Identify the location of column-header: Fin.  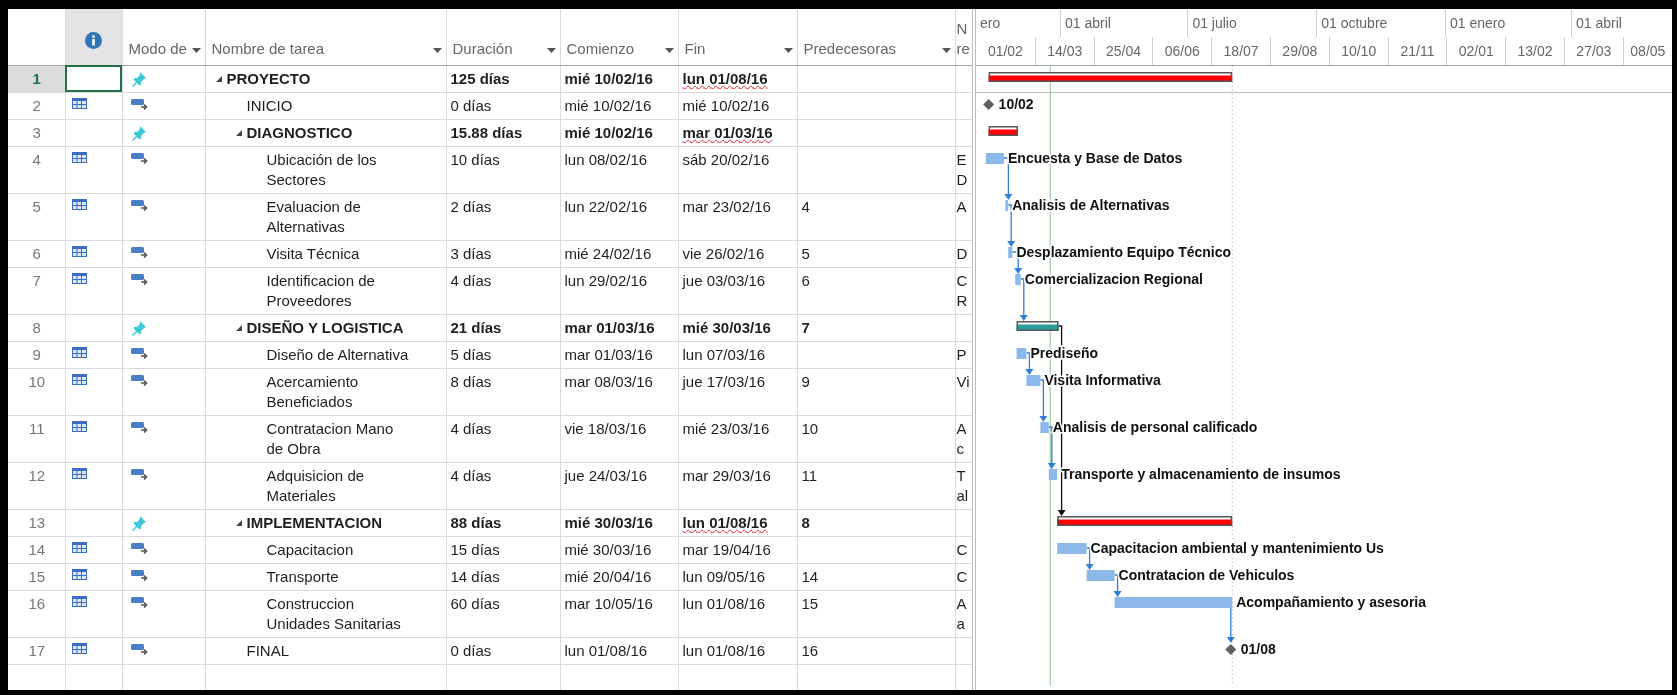
(737, 37).